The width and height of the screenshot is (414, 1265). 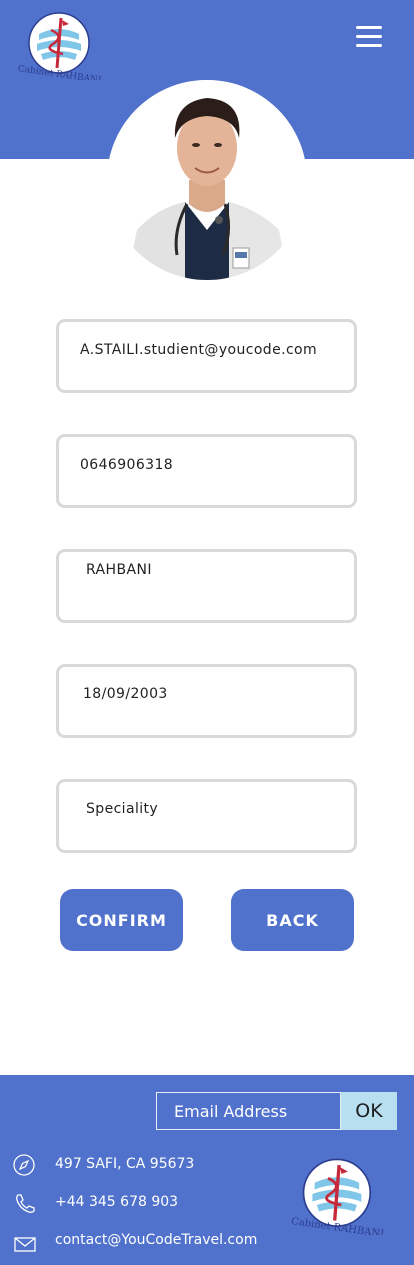 I want to click on email-input, so click(x=206, y=356).